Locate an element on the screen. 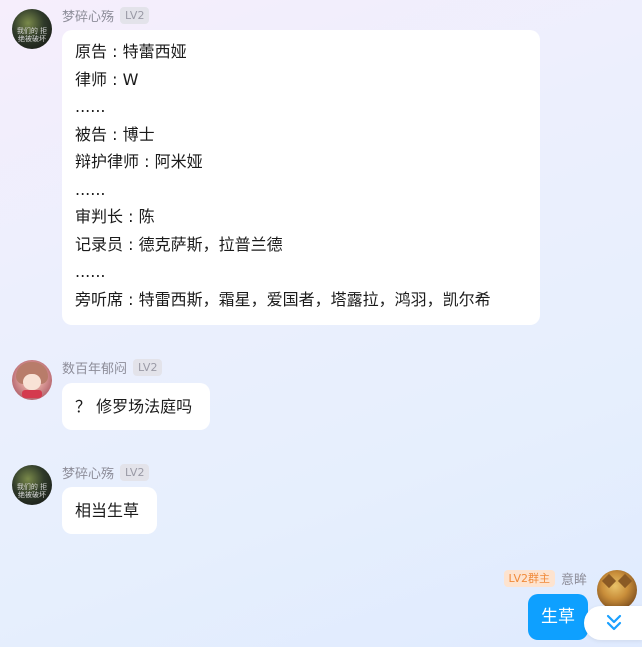  message-bubble: 生草 is located at coordinates (558, 617).